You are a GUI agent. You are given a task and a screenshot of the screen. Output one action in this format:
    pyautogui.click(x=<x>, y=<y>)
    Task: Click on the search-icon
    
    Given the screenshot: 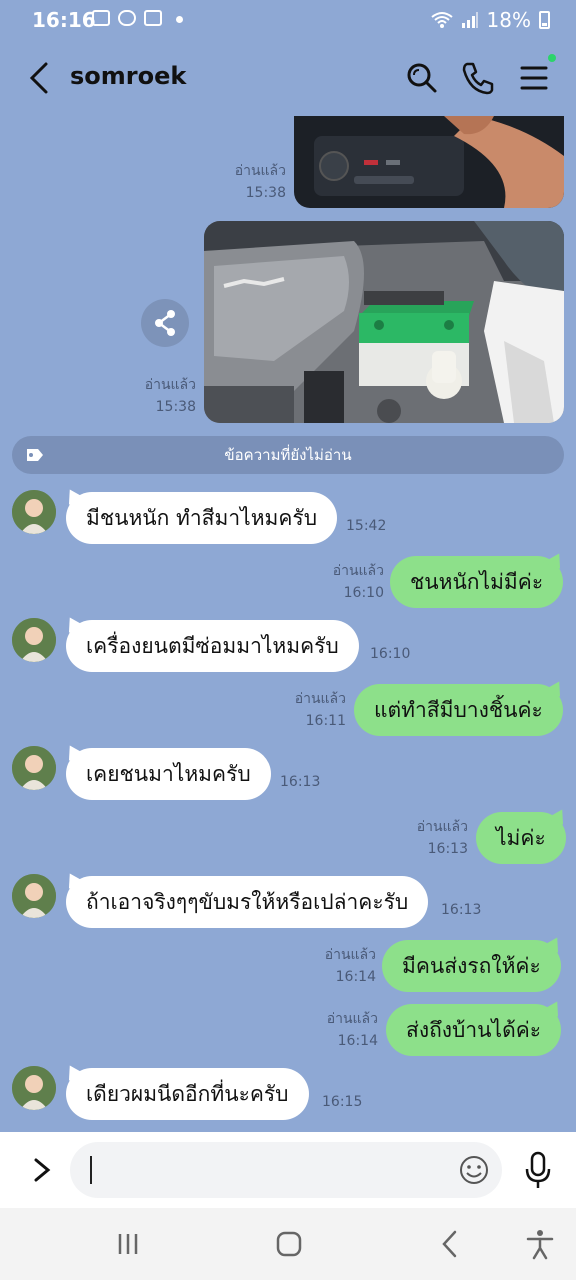 What is the action you would take?
    pyautogui.click(x=422, y=78)
    